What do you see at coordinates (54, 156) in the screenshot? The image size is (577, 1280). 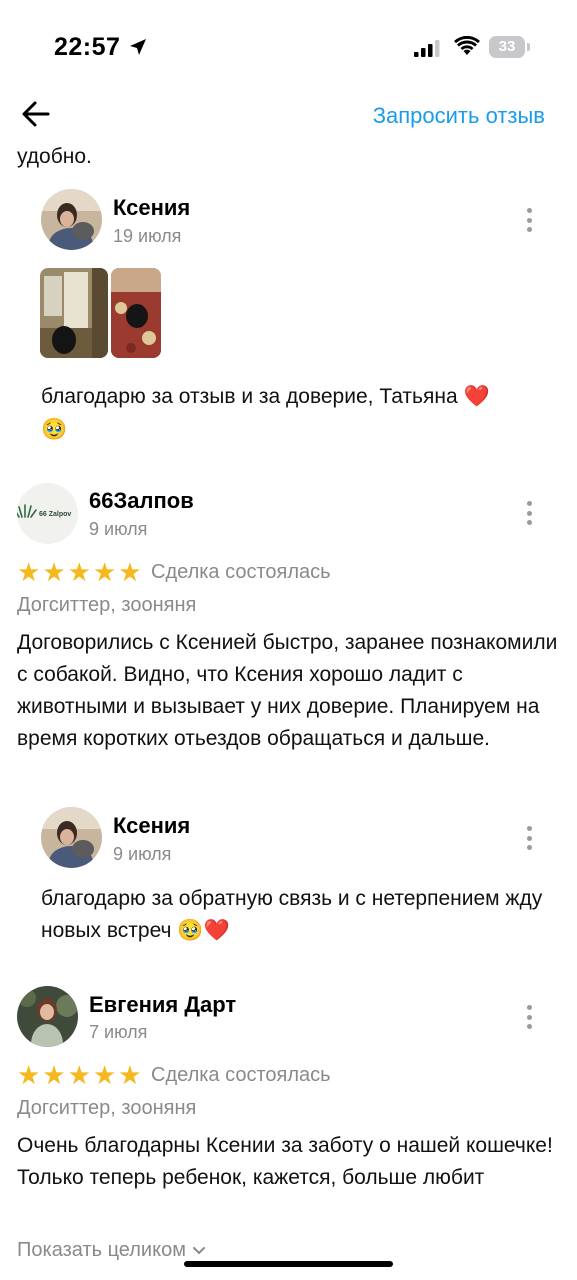 I see `previous-review-text-fragment: удобно.` at bounding box center [54, 156].